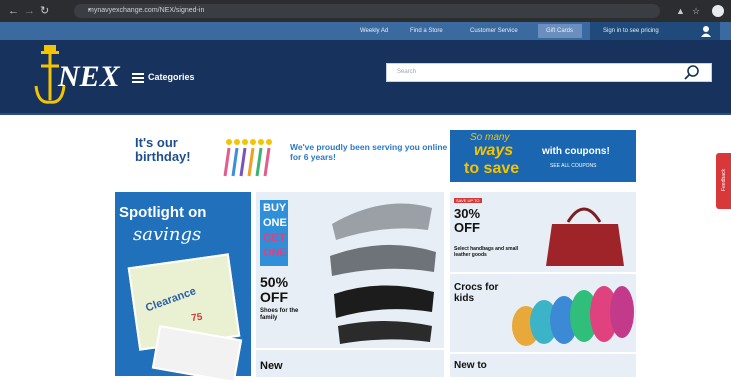 The width and height of the screenshot is (731, 383). What do you see at coordinates (275, 223) in the screenshot?
I see `bogo-one-1: ONE` at bounding box center [275, 223].